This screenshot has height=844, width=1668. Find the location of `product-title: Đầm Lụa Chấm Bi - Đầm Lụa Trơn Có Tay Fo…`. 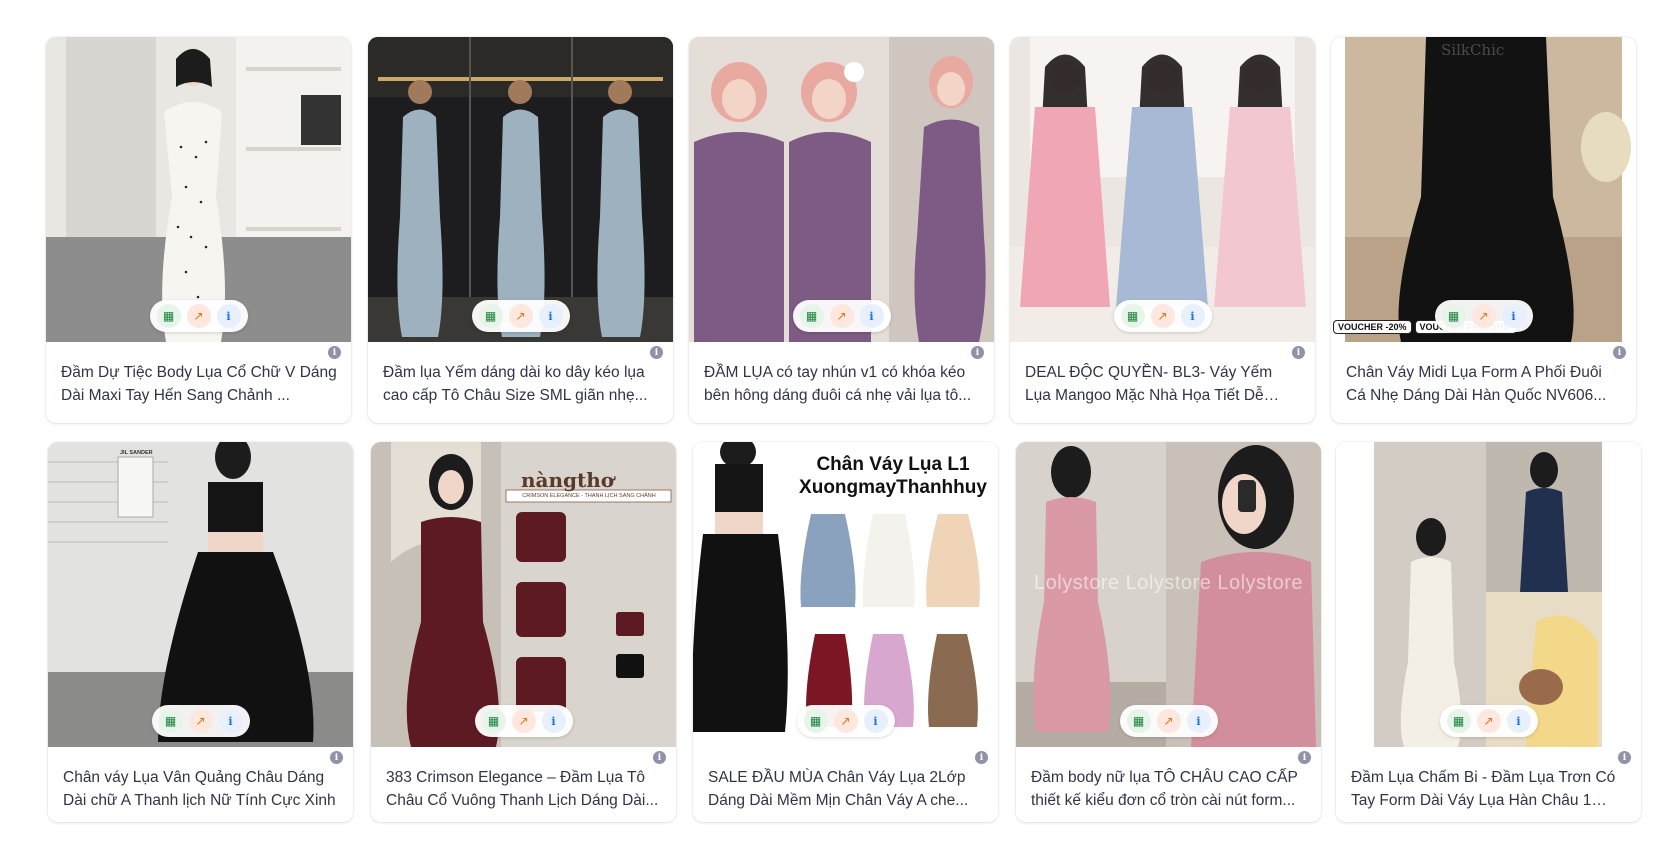

product-title: Đầm Lụa Chấm Bi - Đầm Lụa Trơn Có Tay Fo… is located at coordinates (1489, 789).